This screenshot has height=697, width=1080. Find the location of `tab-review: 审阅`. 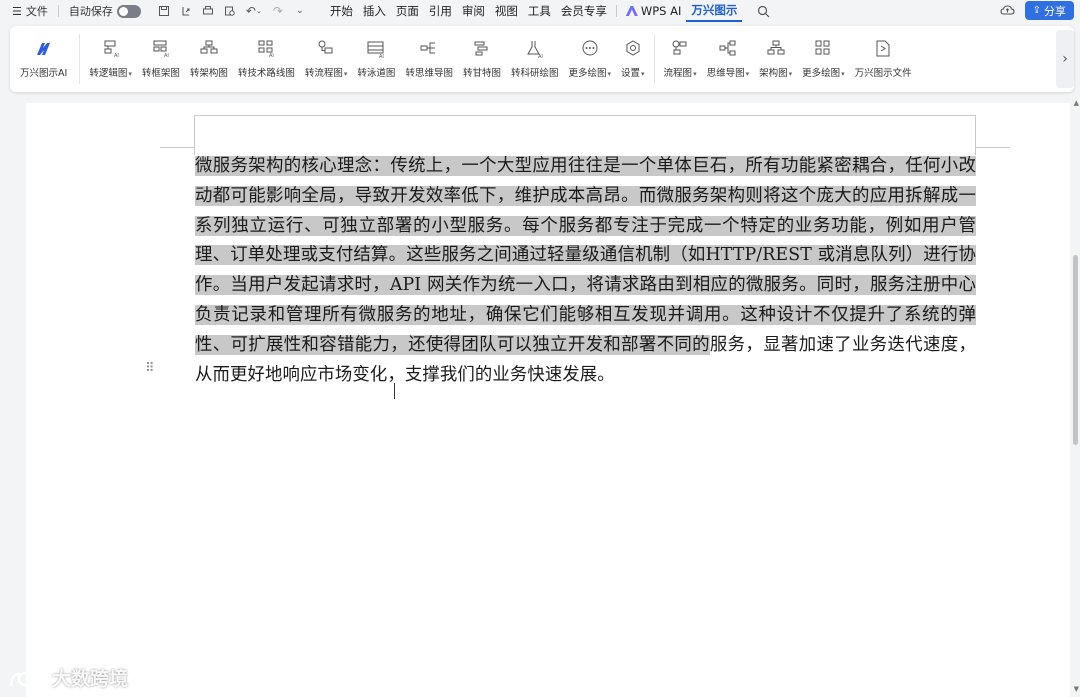

tab-review: 审阅 is located at coordinates (473, 11).